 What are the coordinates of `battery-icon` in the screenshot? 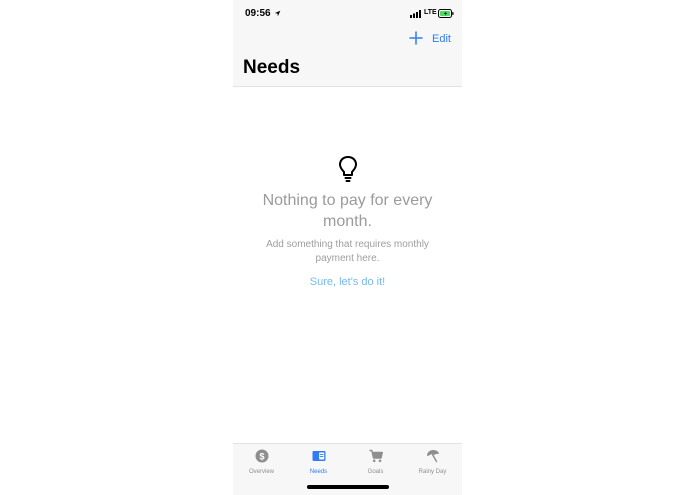 It's located at (446, 13).